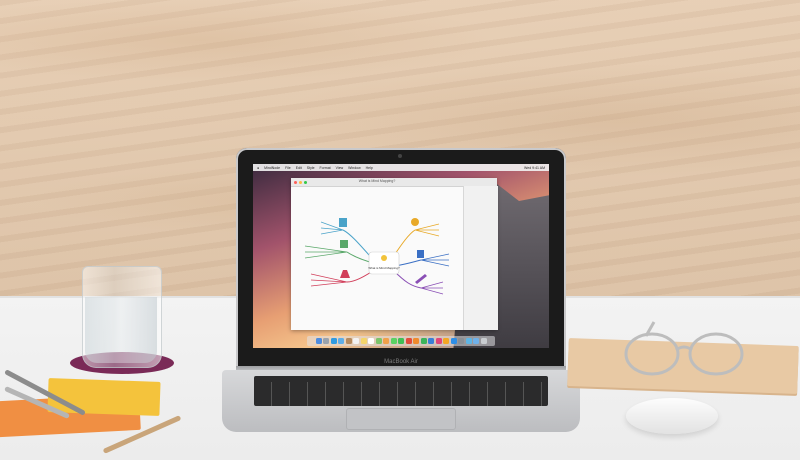 The height and width of the screenshot is (460, 800). Describe the element at coordinates (446, 341) in the screenshot. I see `ibooks-icon` at that location.